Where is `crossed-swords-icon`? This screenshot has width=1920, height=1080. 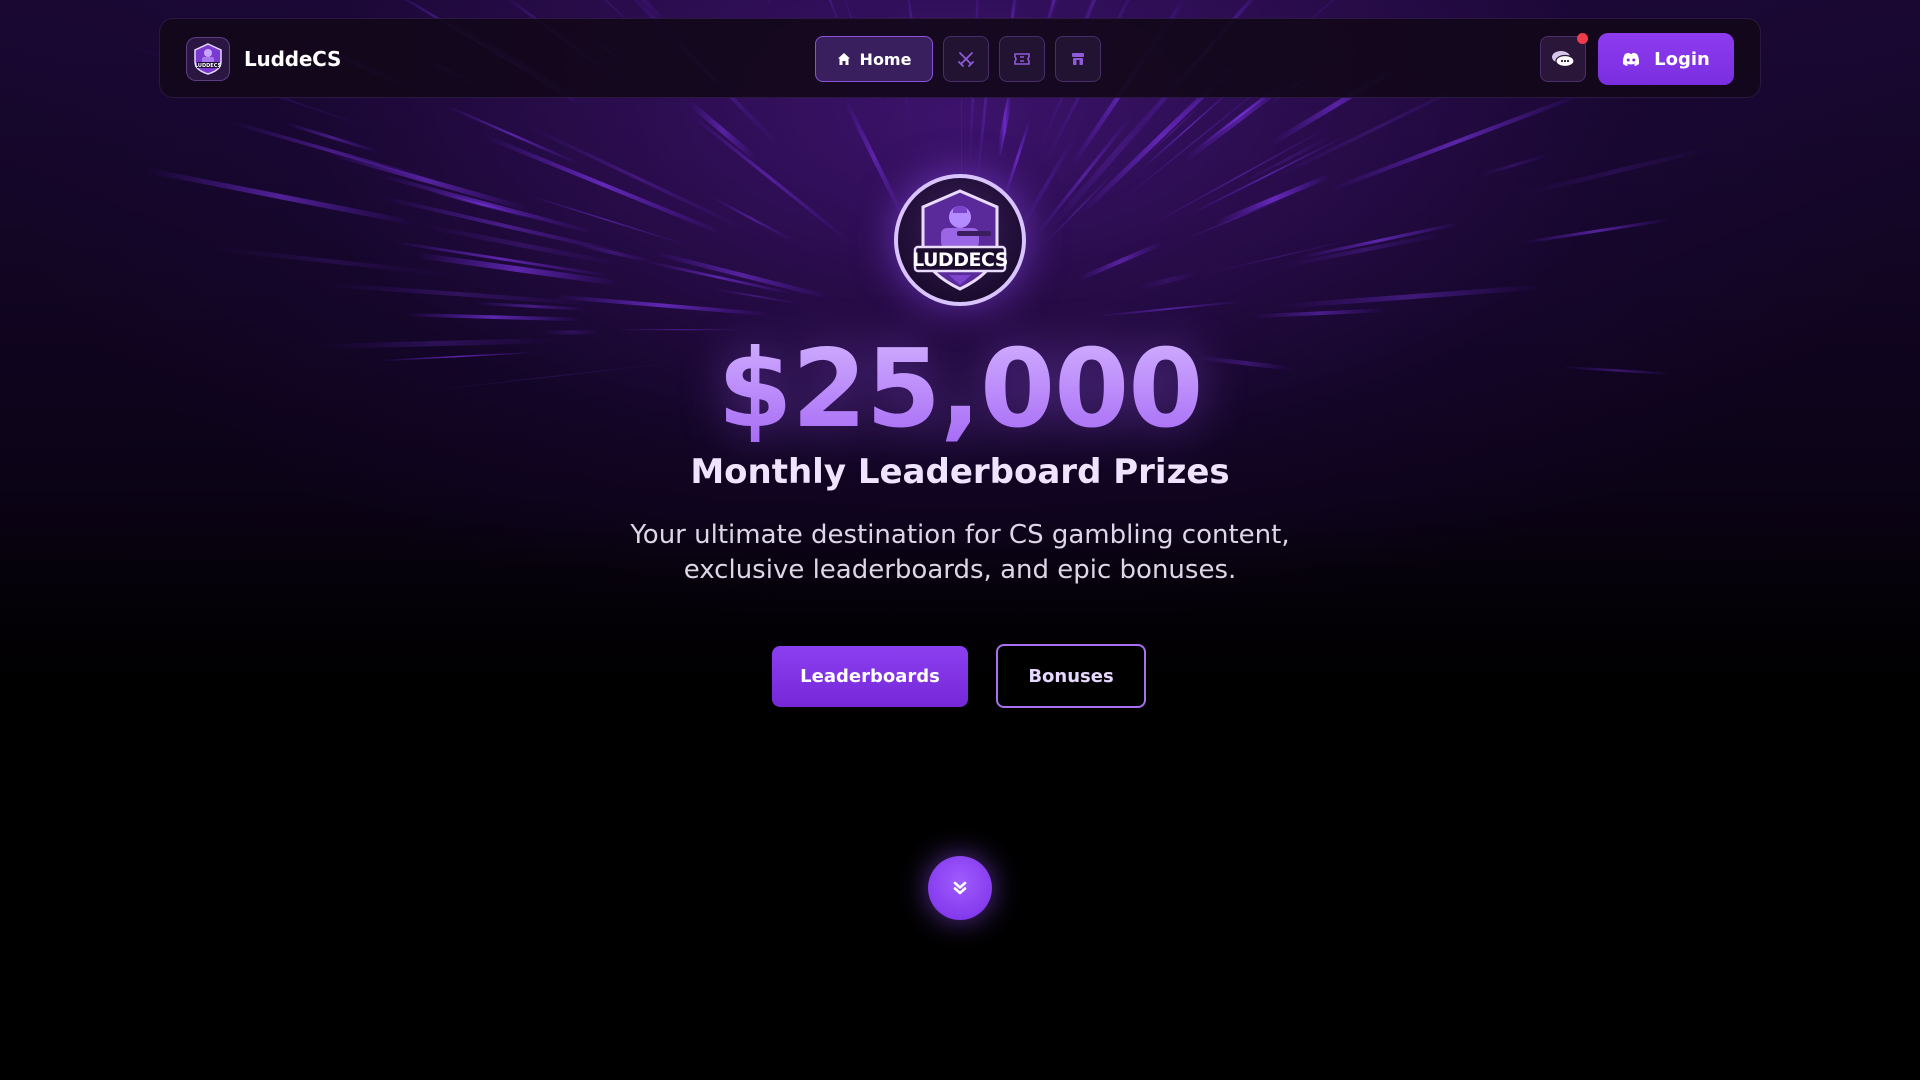 crossed-swords-icon is located at coordinates (966, 59).